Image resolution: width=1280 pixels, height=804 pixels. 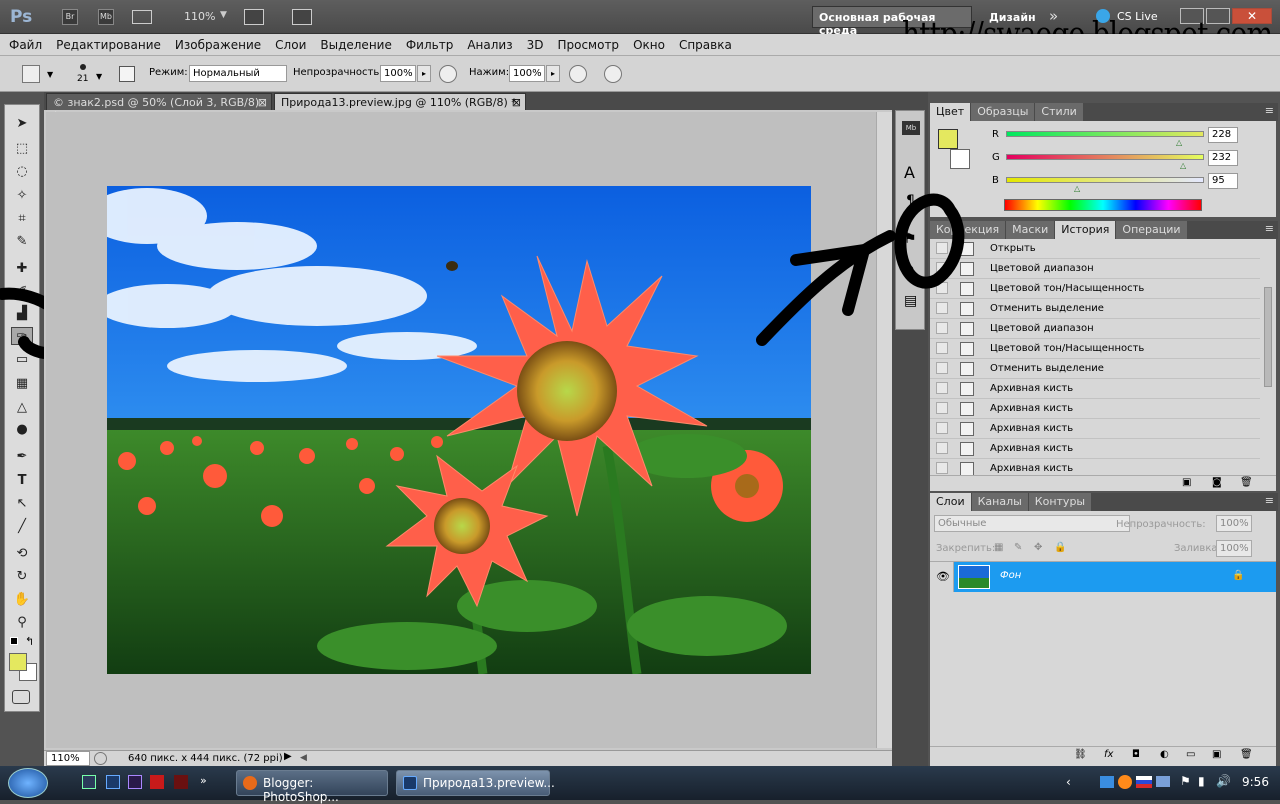 What do you see at coordinates (535, 45) in the screenshot?
I see `menu-3d: 3D` at bounding box center [535, 45].